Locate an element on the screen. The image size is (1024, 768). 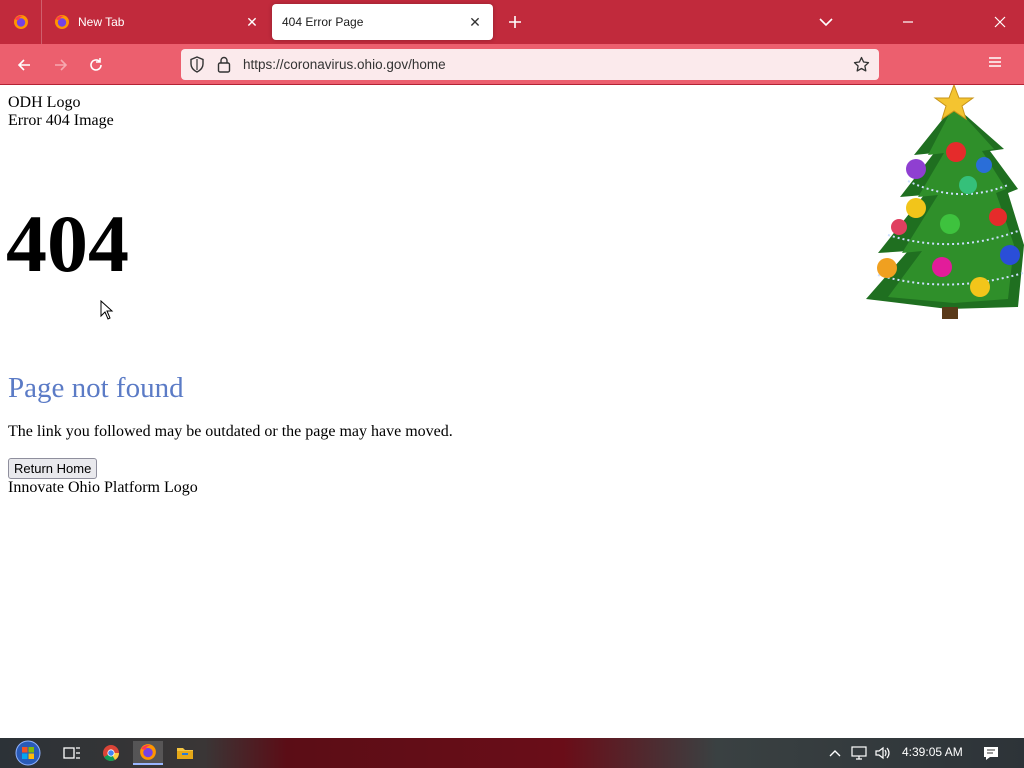
windows-taskbar: 4:39:05 AM is located at coordinates (512, 753).